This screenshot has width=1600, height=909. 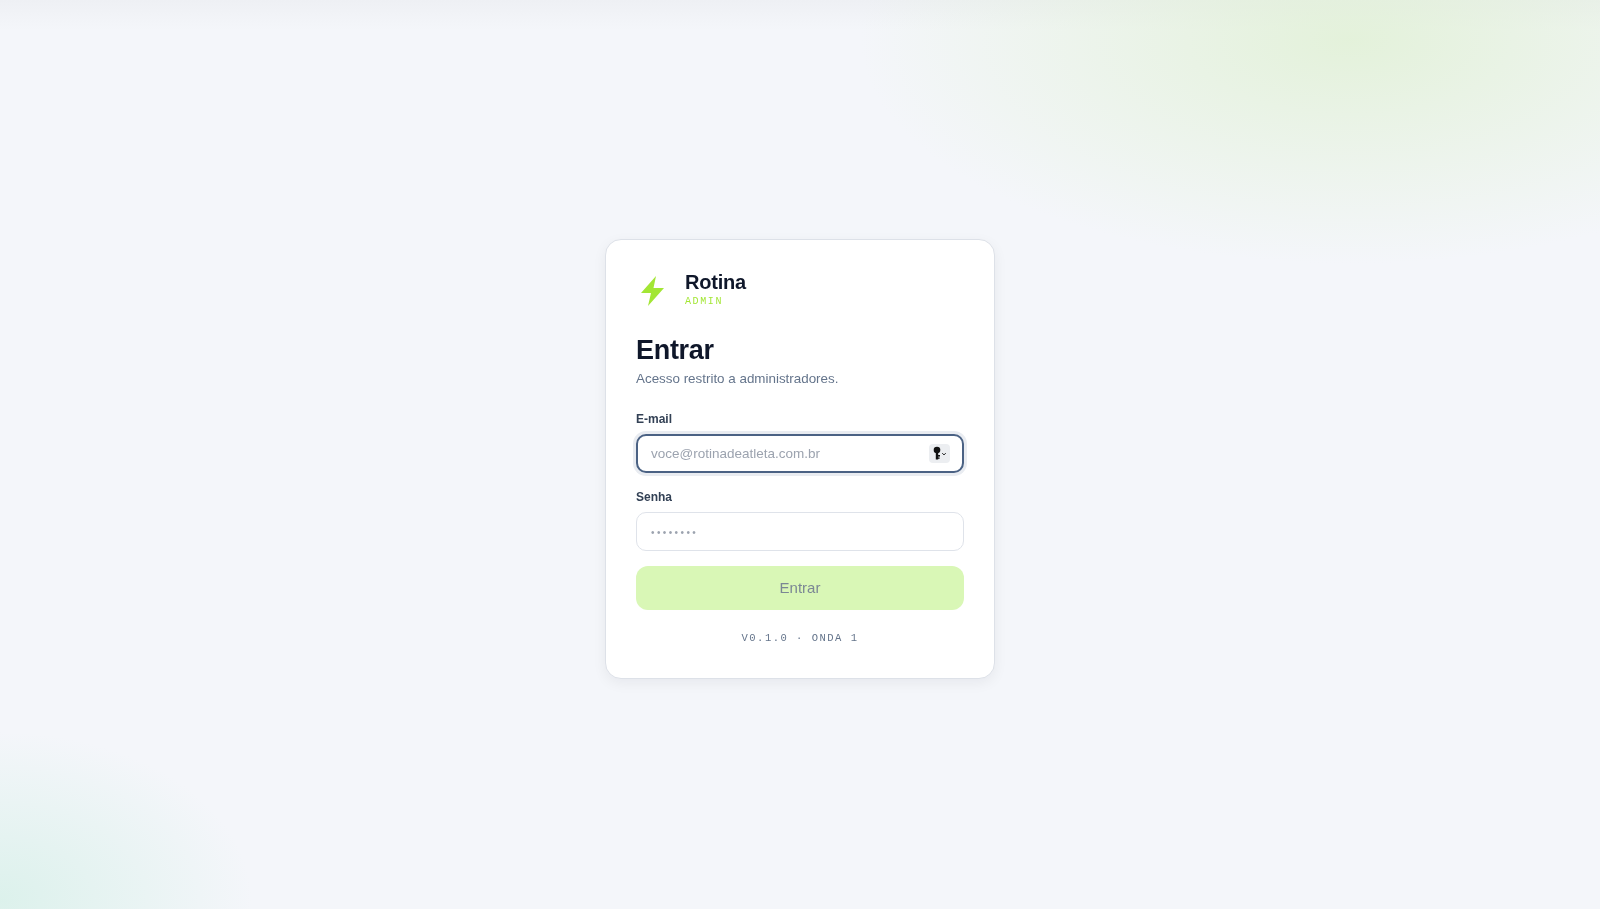 What do you see at coordinates (738, 378) in the screenshot?
I see `subtitle-text: Acesso restrito a administradores.` at bounding box center [738, 378].